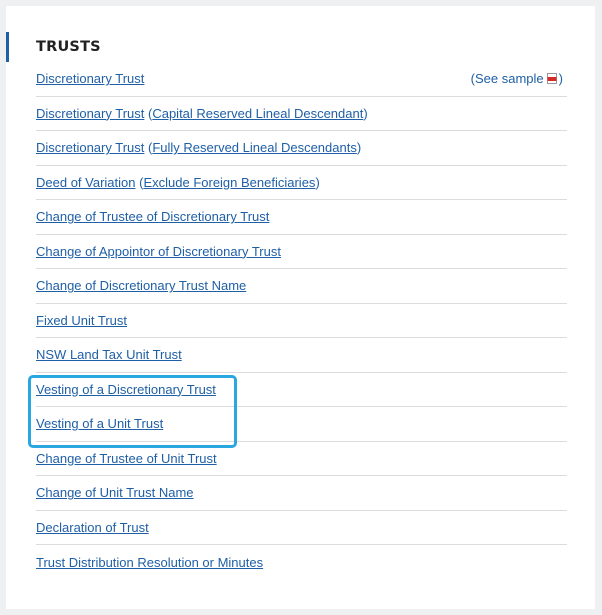 The width and height of the screenshot is (602, 615). I want to click on pdf-icon, so click(551, 79).